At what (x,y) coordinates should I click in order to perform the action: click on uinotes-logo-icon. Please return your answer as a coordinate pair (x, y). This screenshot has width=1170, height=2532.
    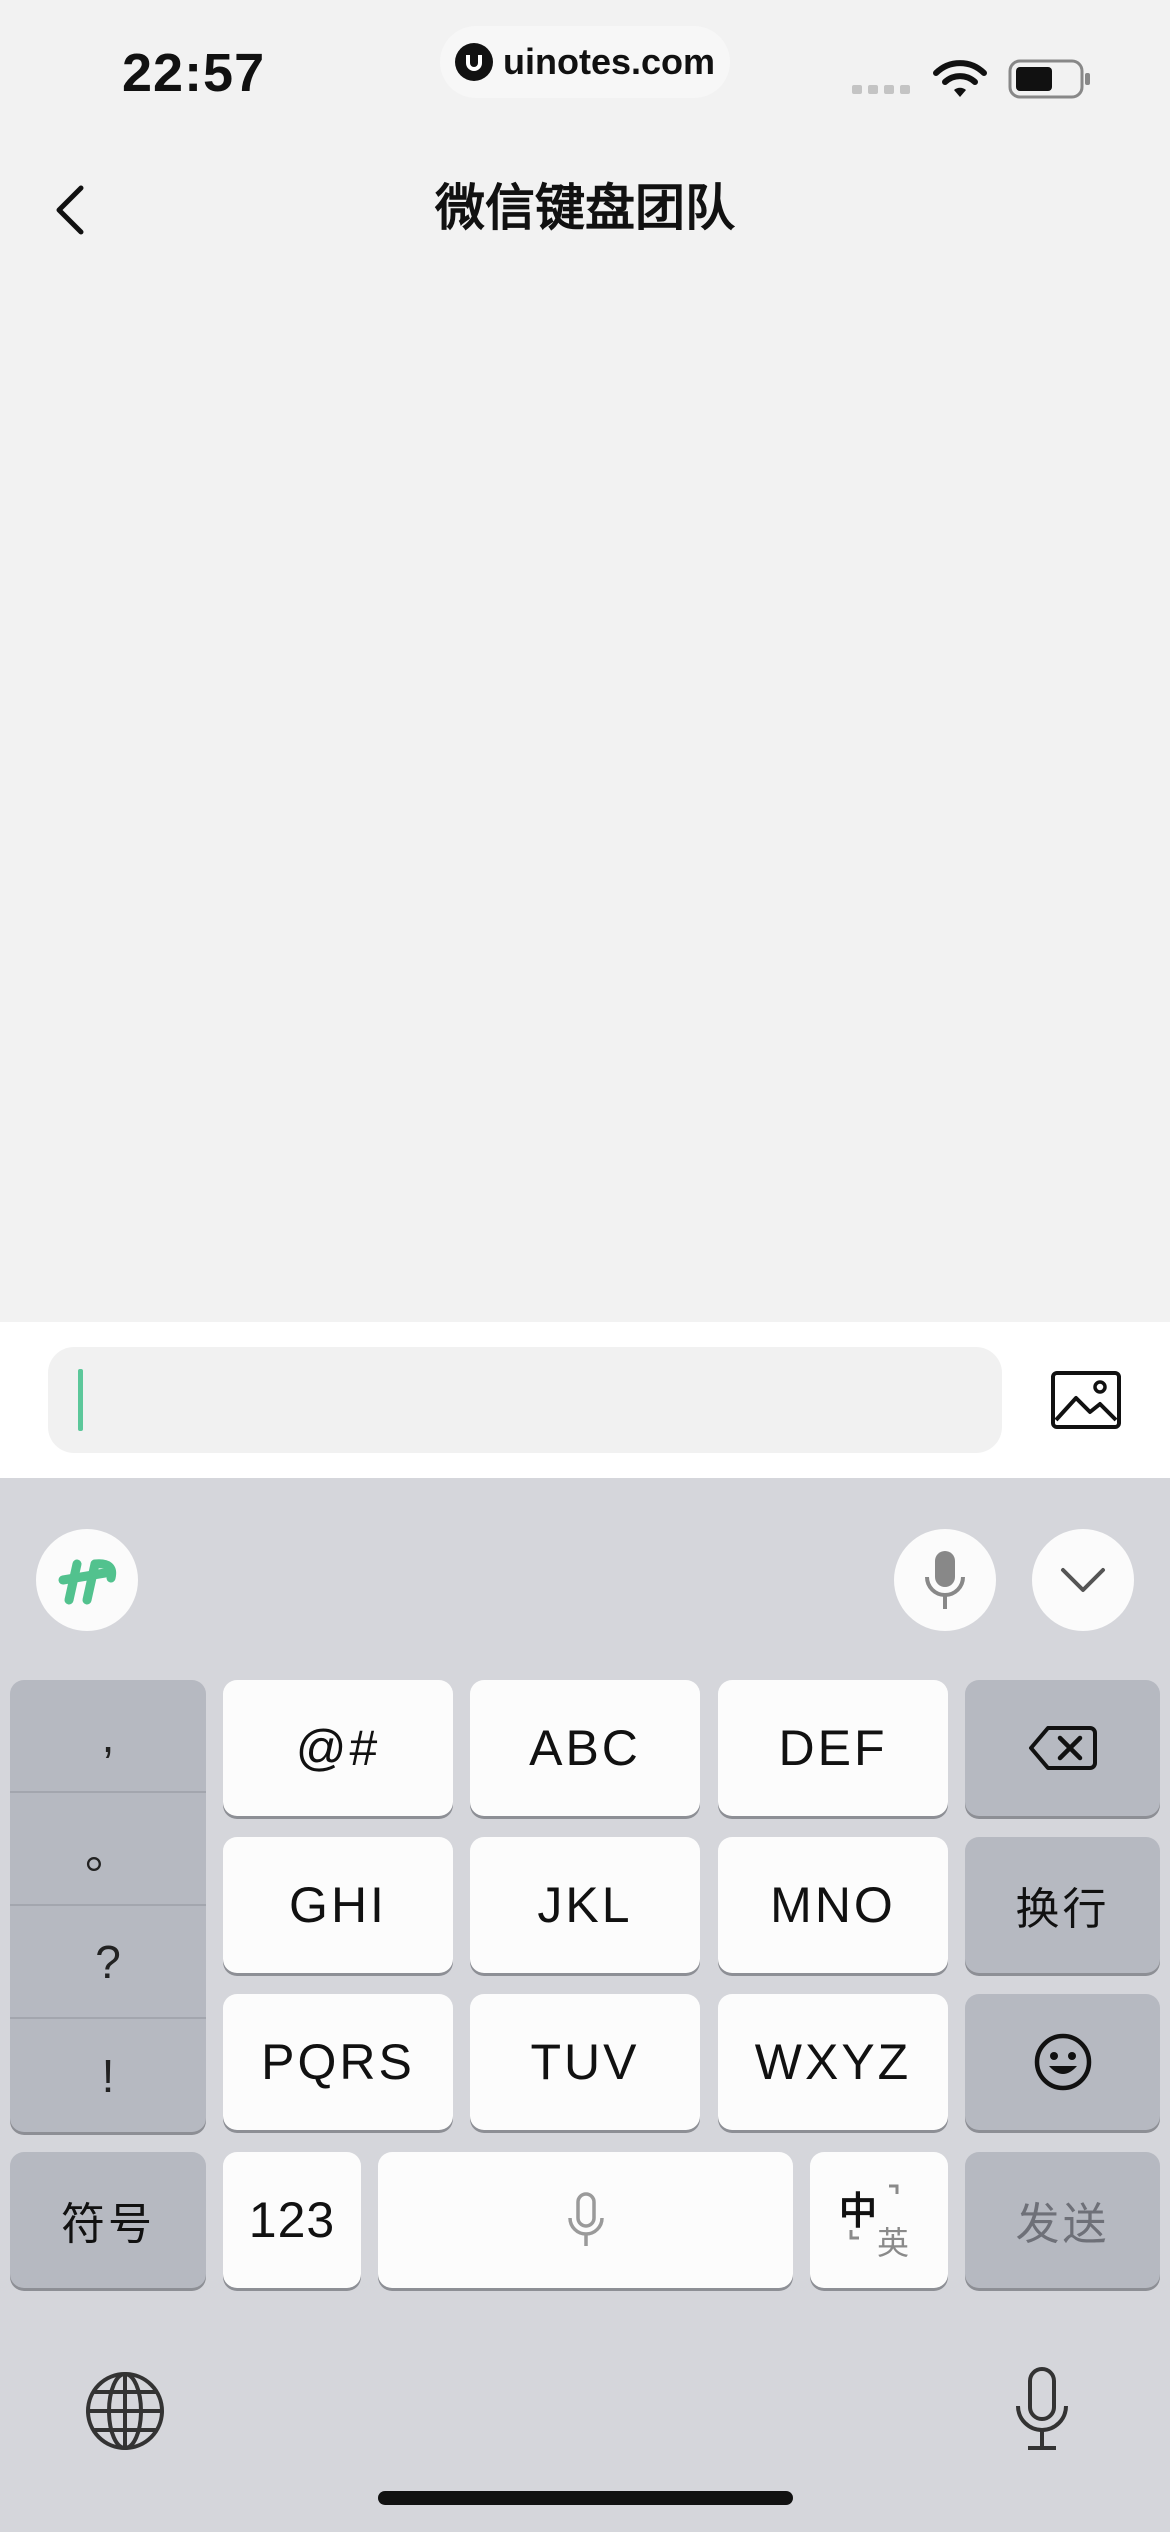
    Looking at the image, I should click on (473, 62).